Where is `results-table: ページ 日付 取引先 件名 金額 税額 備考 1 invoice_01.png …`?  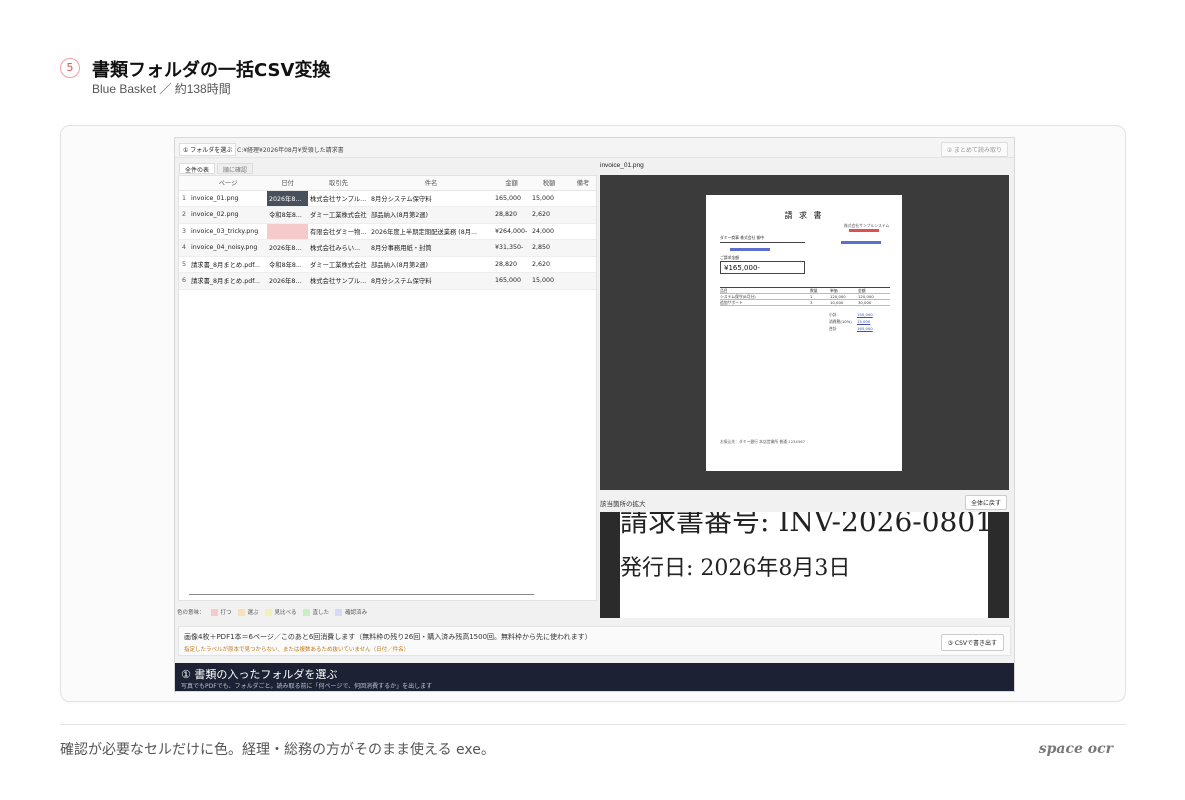
results-table: ページ 日付 取引先 件名 金額 税額 備考 1 invoice_01.png … is located at coordinates (387, 233).